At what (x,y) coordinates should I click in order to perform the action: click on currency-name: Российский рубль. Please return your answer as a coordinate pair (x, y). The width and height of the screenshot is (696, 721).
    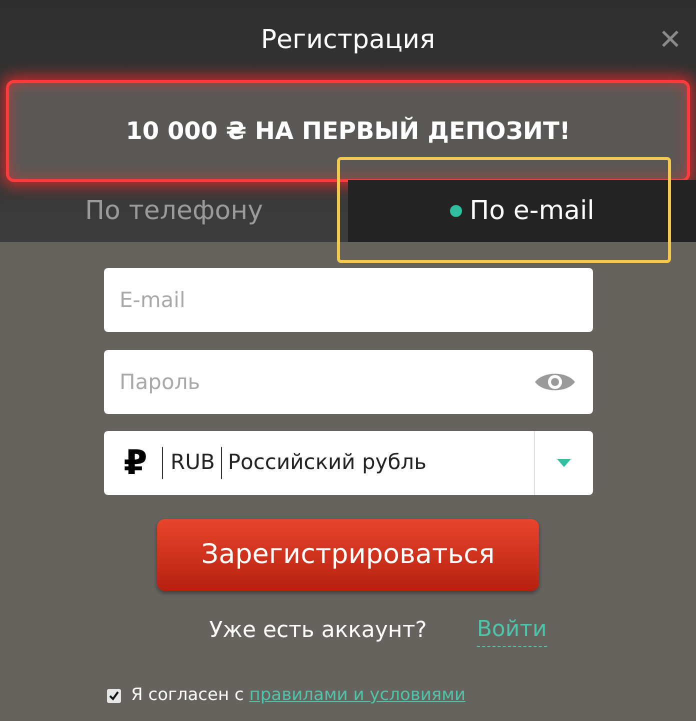
    Looking at the image, I should click on (328, 462).